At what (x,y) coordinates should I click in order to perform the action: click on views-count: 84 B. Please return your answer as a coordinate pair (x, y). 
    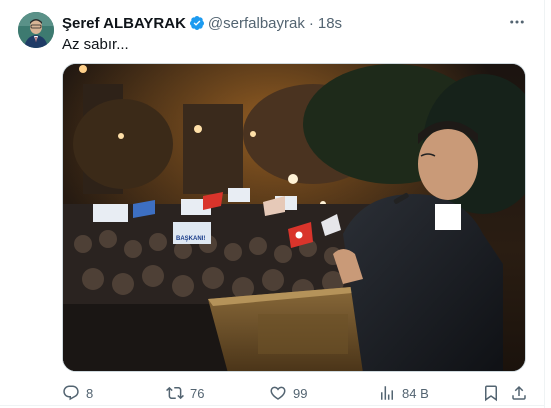
    Looking at the image, I should click on (415, 393).